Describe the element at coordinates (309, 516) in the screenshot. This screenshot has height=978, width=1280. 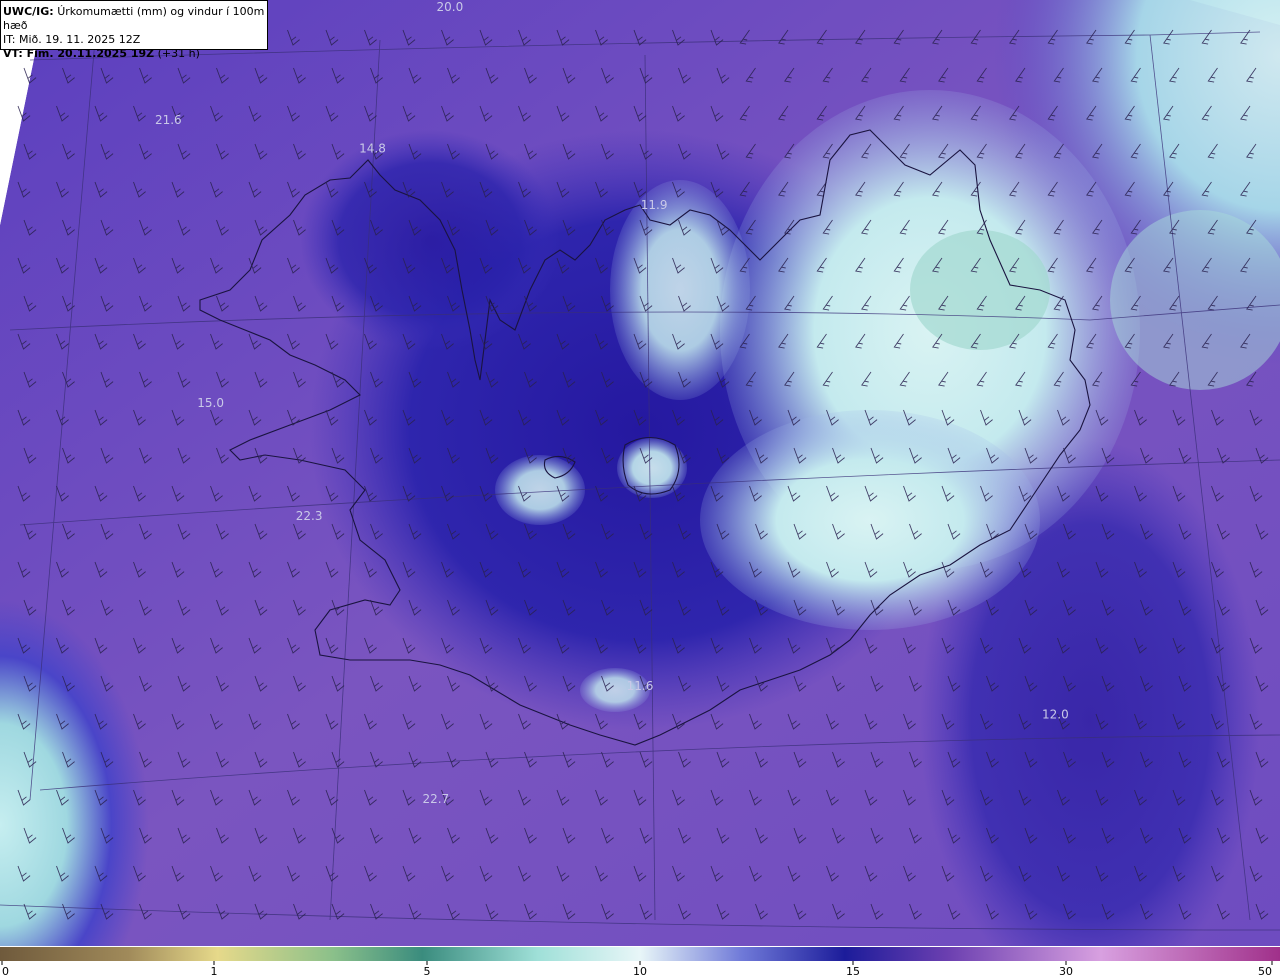
I see `value-label: 22.3` at that location.